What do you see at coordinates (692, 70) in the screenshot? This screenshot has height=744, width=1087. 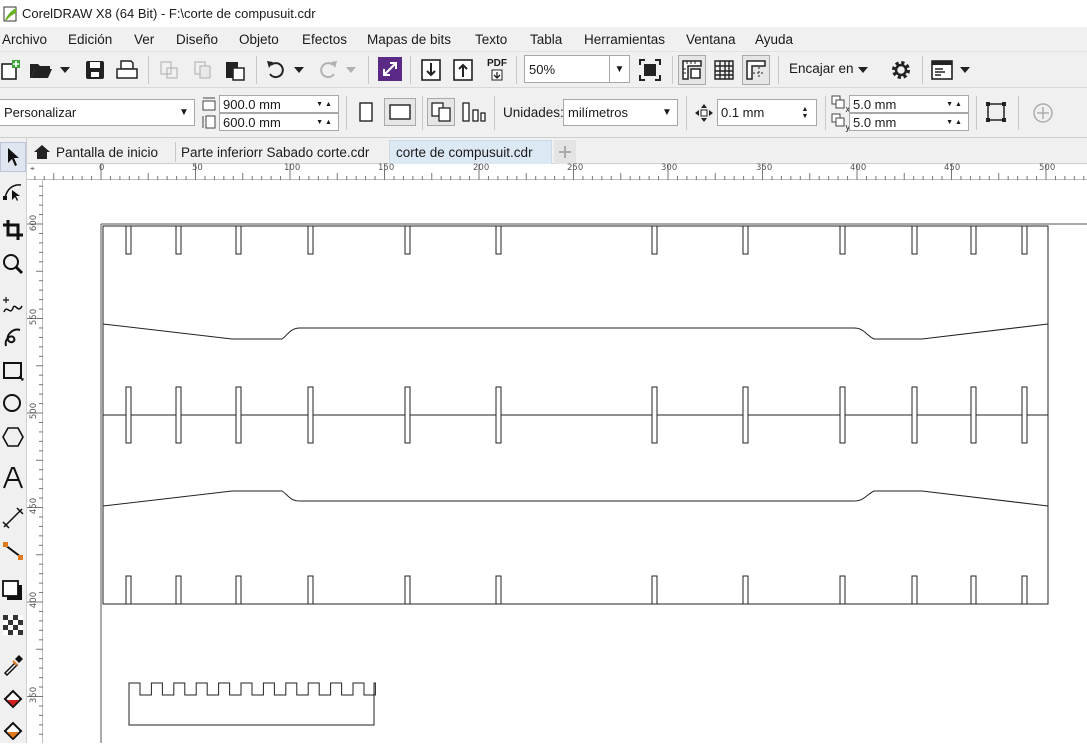 I see `show-rulers-icon` at bounding box center [692, 70].